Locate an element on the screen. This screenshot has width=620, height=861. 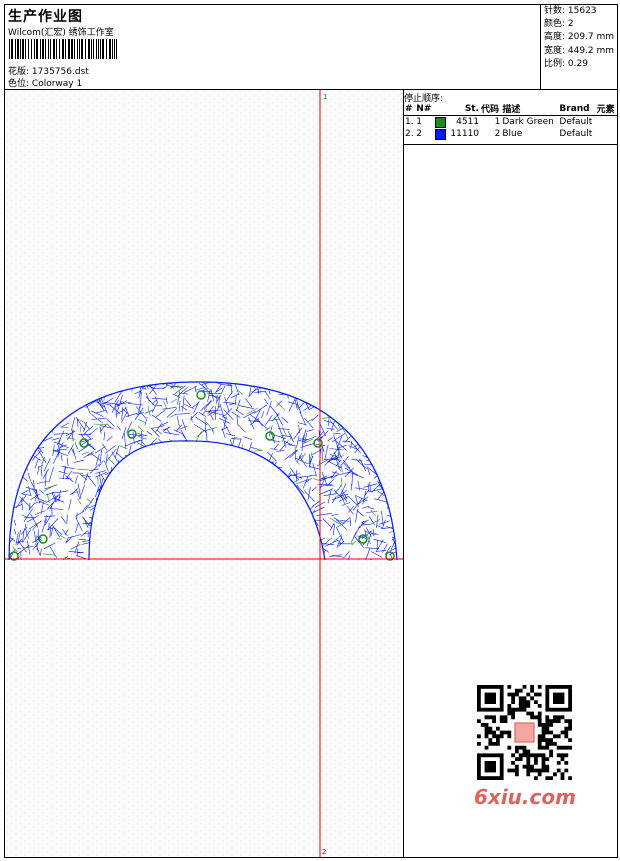
row-description: Blue is located at coordinates (512, 134).